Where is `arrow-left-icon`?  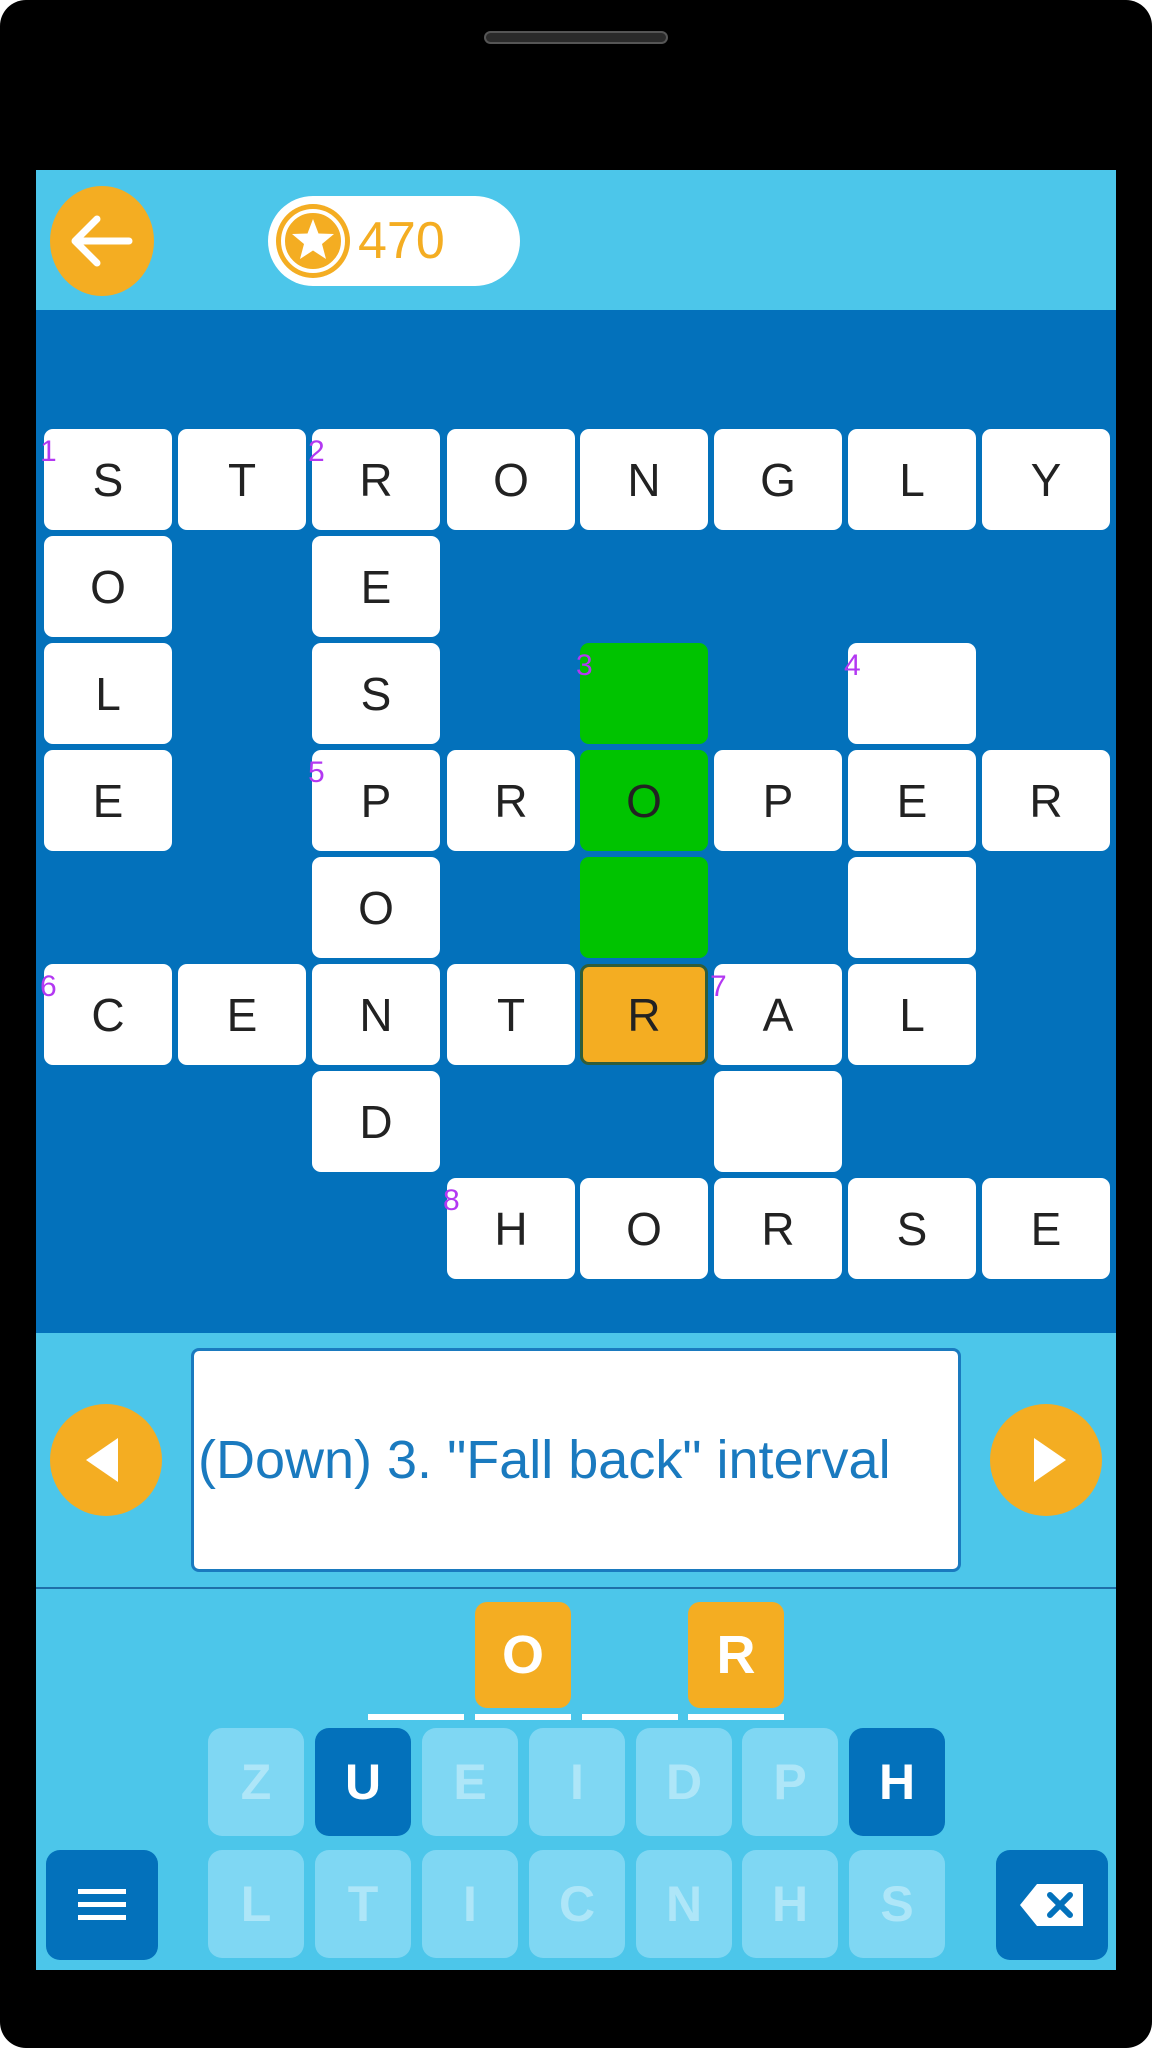 arrow-left-icon is located at coordinates (102, 241).